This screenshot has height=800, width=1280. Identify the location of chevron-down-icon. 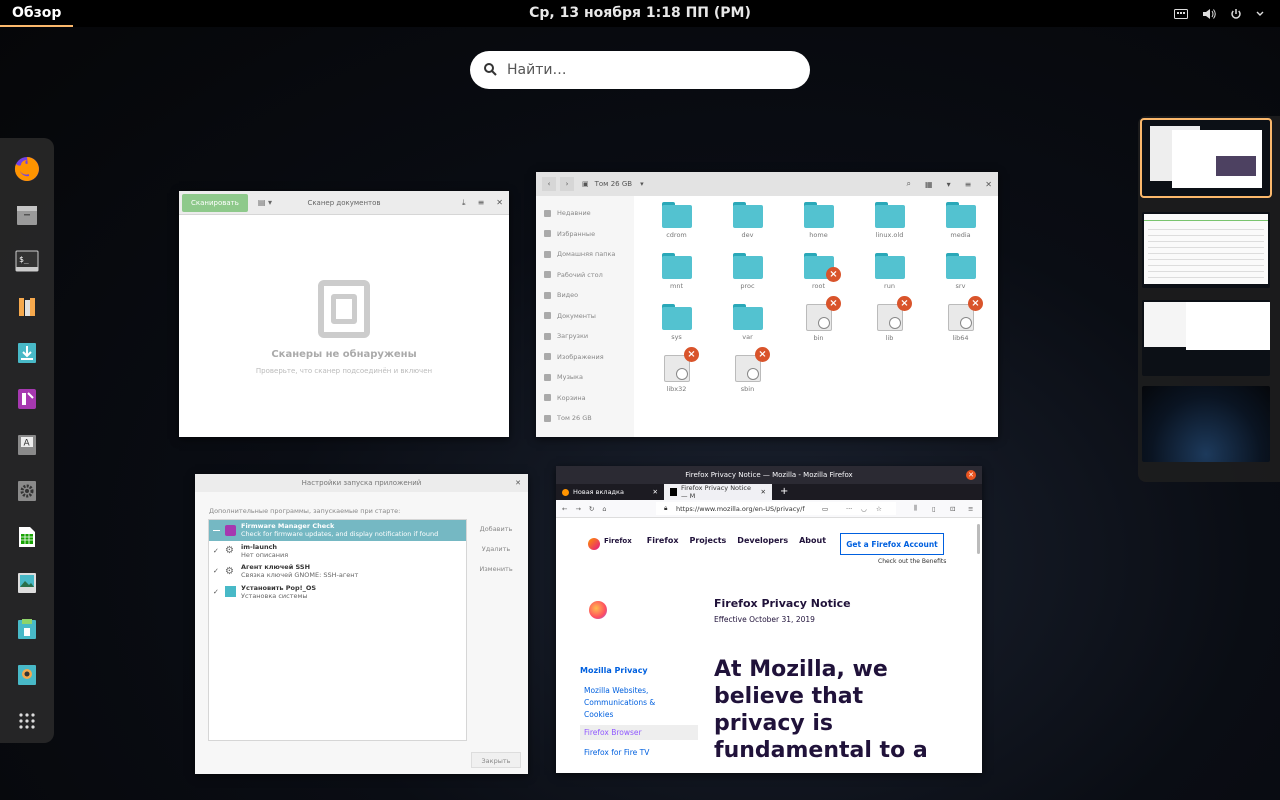
(1260, 14).